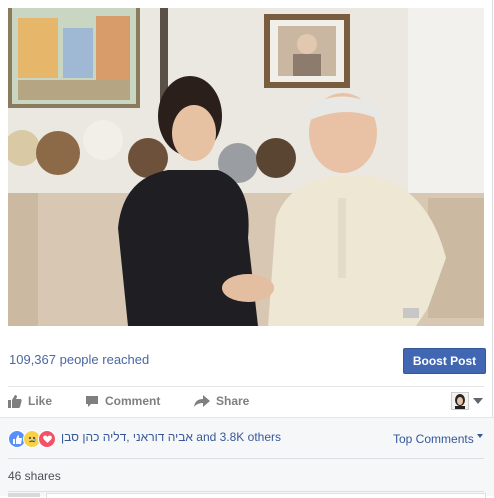 This screenshot has width=494, height=498. I want to click on reach-row: 109,367 people reached Boost Post, so click(246, 361).